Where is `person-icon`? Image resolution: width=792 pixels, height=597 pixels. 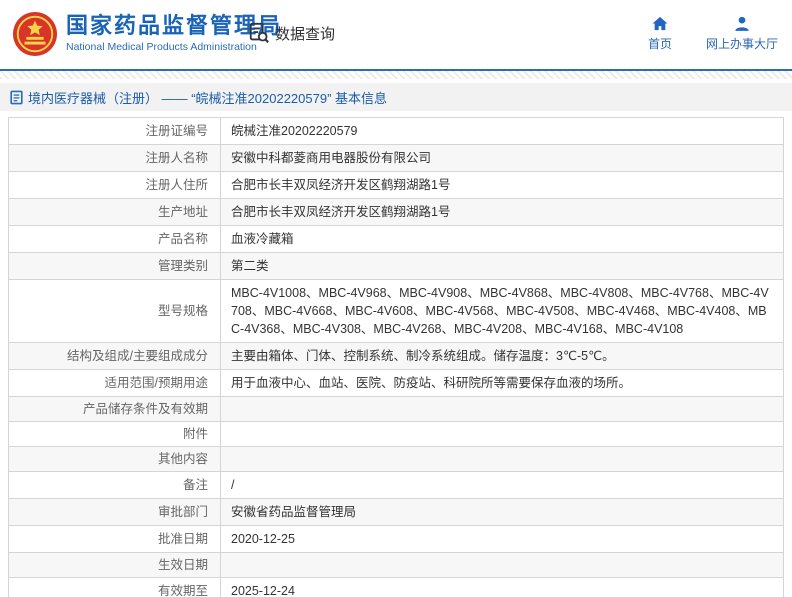 person-icon is located at coordinates (742, 23).